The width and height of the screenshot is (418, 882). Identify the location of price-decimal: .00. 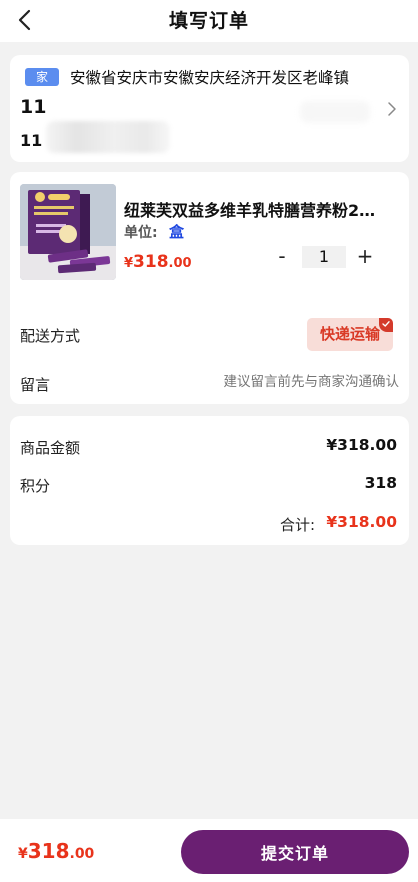
(180, 263).